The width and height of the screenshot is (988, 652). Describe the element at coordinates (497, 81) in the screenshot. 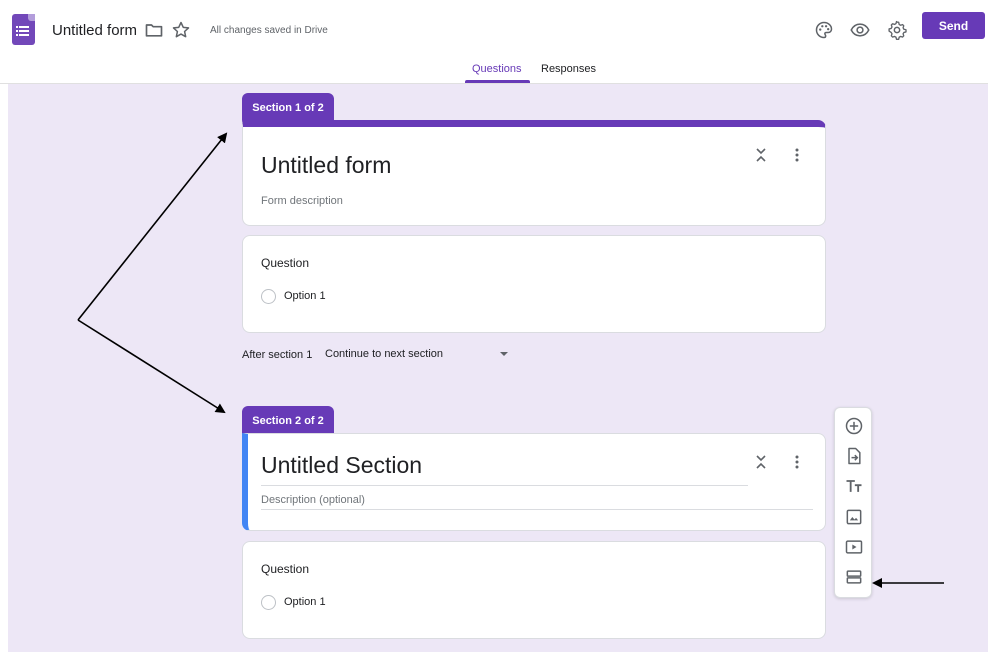

I see `active-tab-indicator` at that location.